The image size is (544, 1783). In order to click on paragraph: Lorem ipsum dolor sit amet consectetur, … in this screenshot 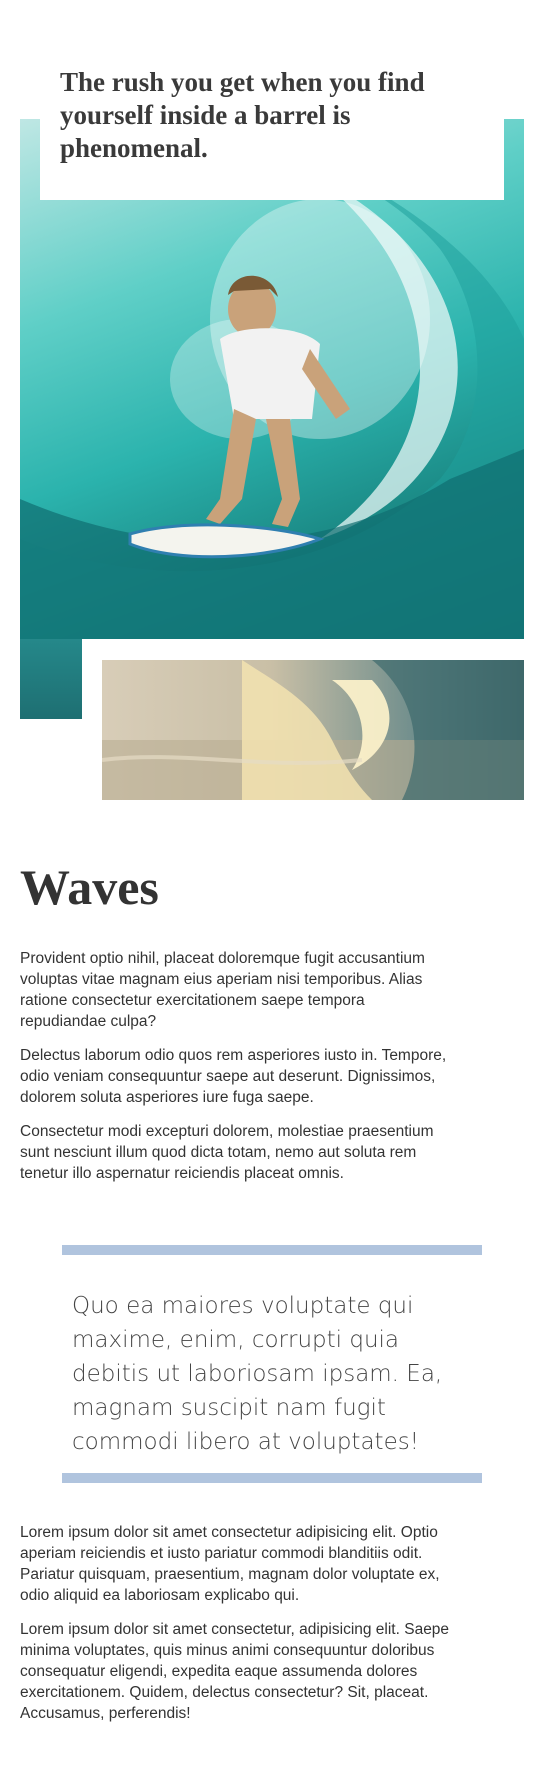, I will do `click(235, 1671)`.